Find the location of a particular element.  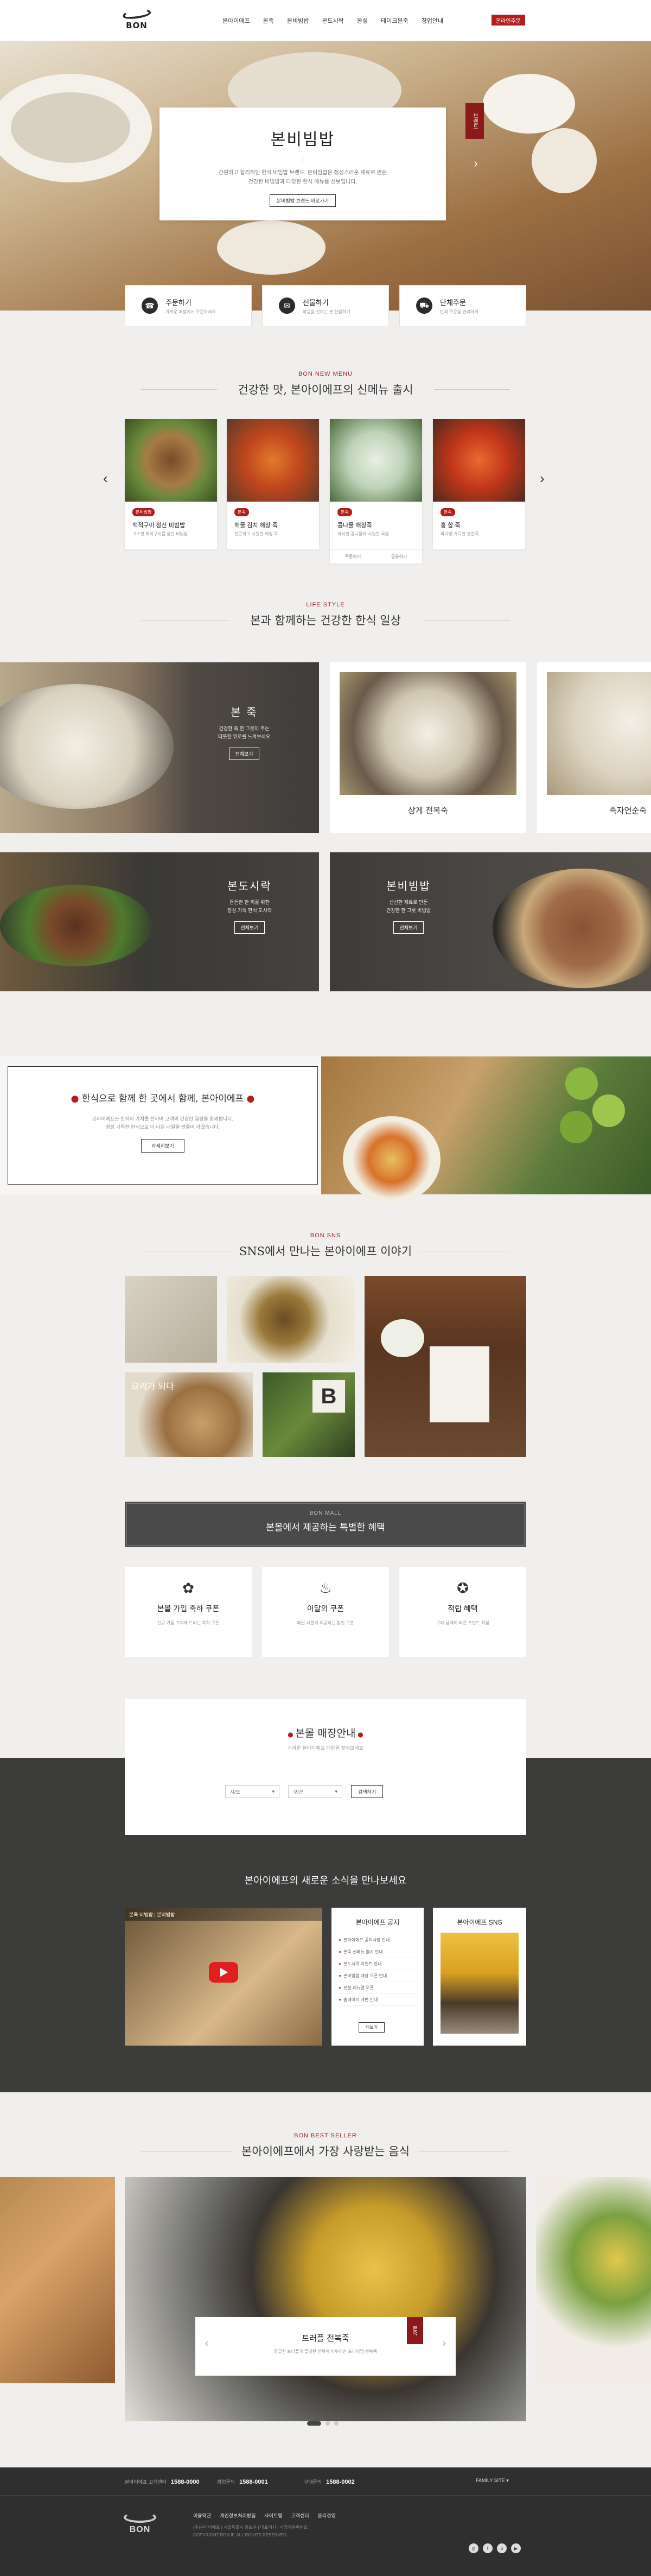

notice-more-button: 더보기 is located at coordinates (372, 2027).